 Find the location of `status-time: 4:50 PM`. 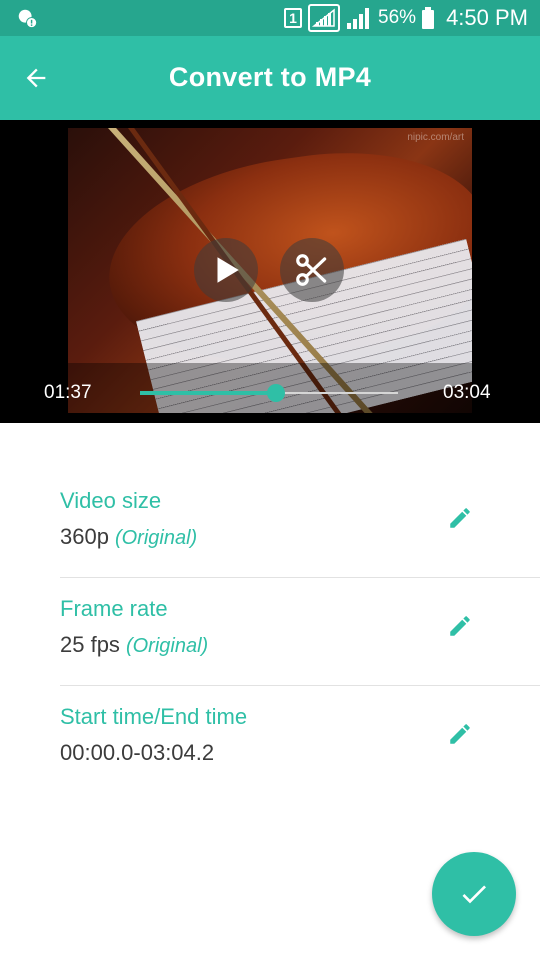

status-time: 4:50 PM is located at coordinates (487, 17).